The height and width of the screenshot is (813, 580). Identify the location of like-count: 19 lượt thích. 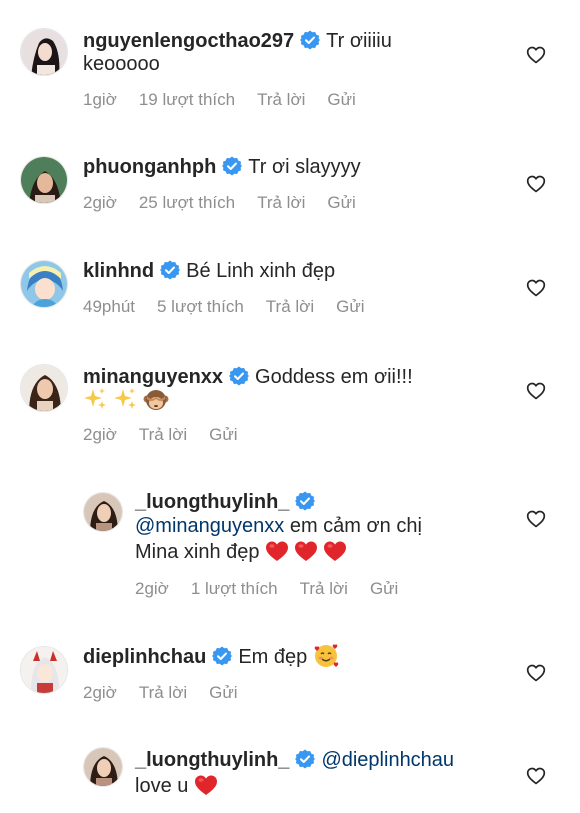
(187, 99).